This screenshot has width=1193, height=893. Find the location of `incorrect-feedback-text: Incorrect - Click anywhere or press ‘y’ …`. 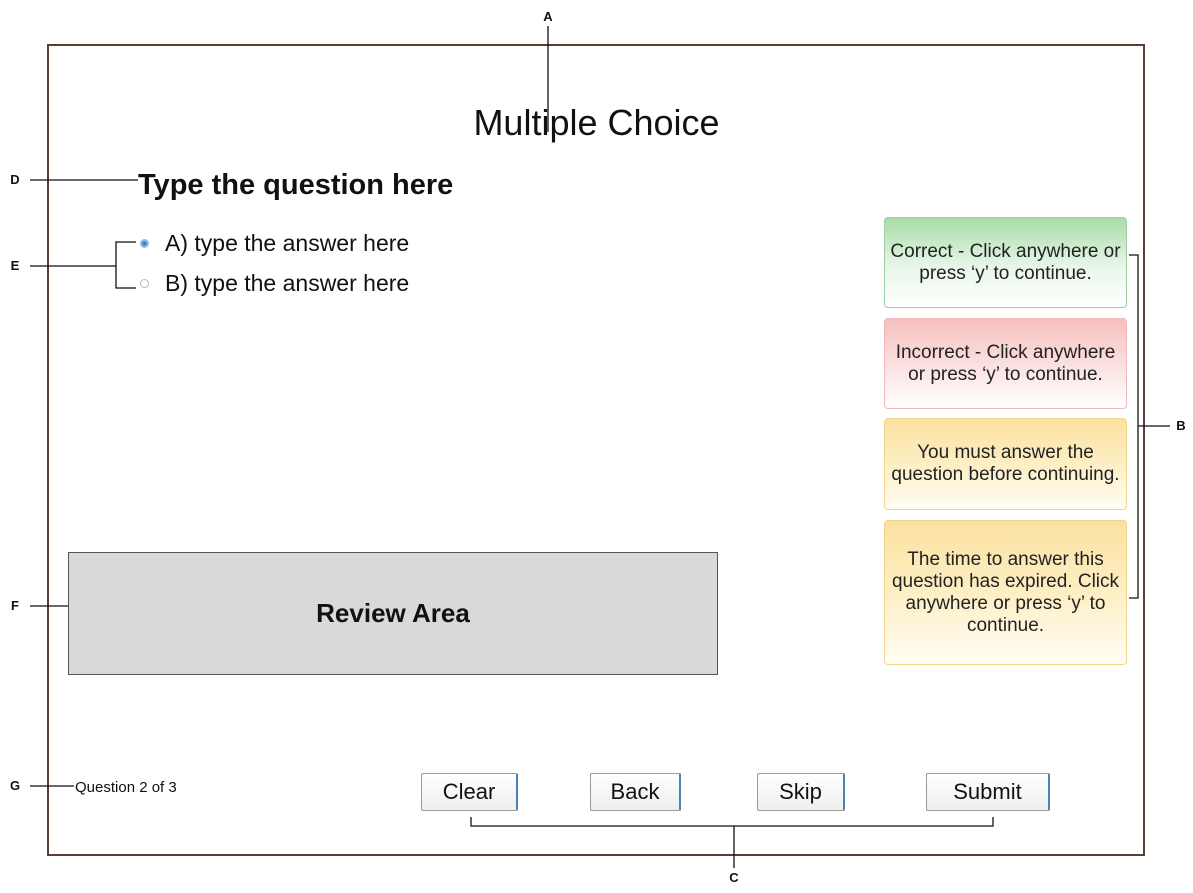

incorrect-feedback-text: Incorrect - Click anywhere or press ‘y’ … is located at coordinates (1005, 363).